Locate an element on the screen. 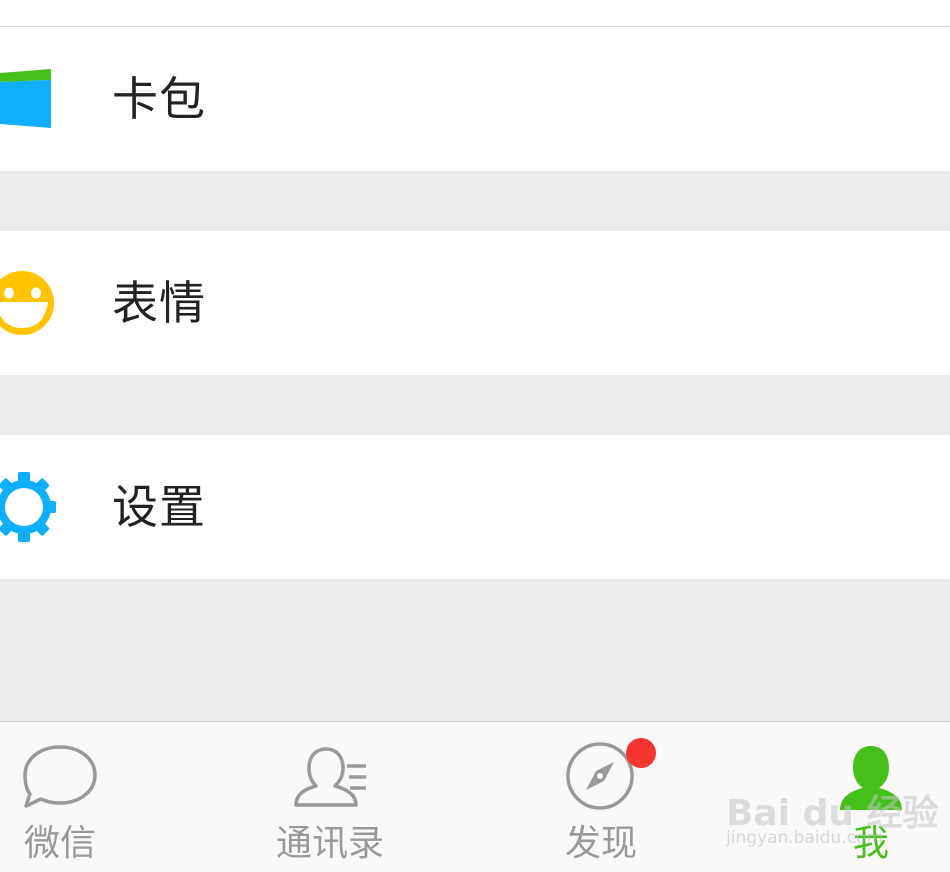 This screenshot has height=872, width=950. notification-badge is located at coordinates (641, 753).